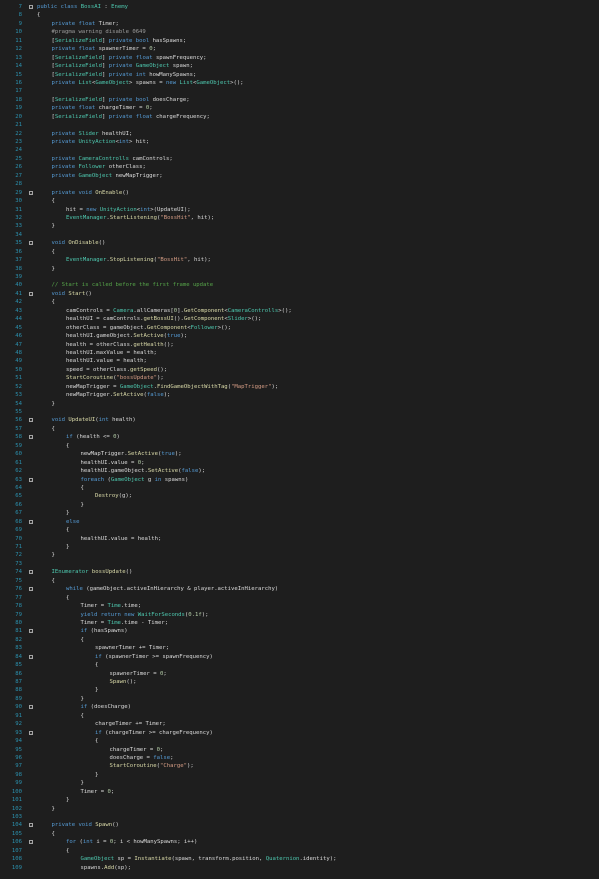  Describe the element at coordinates (299, 809) in the screenshot. I see `code-line: 102}` at that location.